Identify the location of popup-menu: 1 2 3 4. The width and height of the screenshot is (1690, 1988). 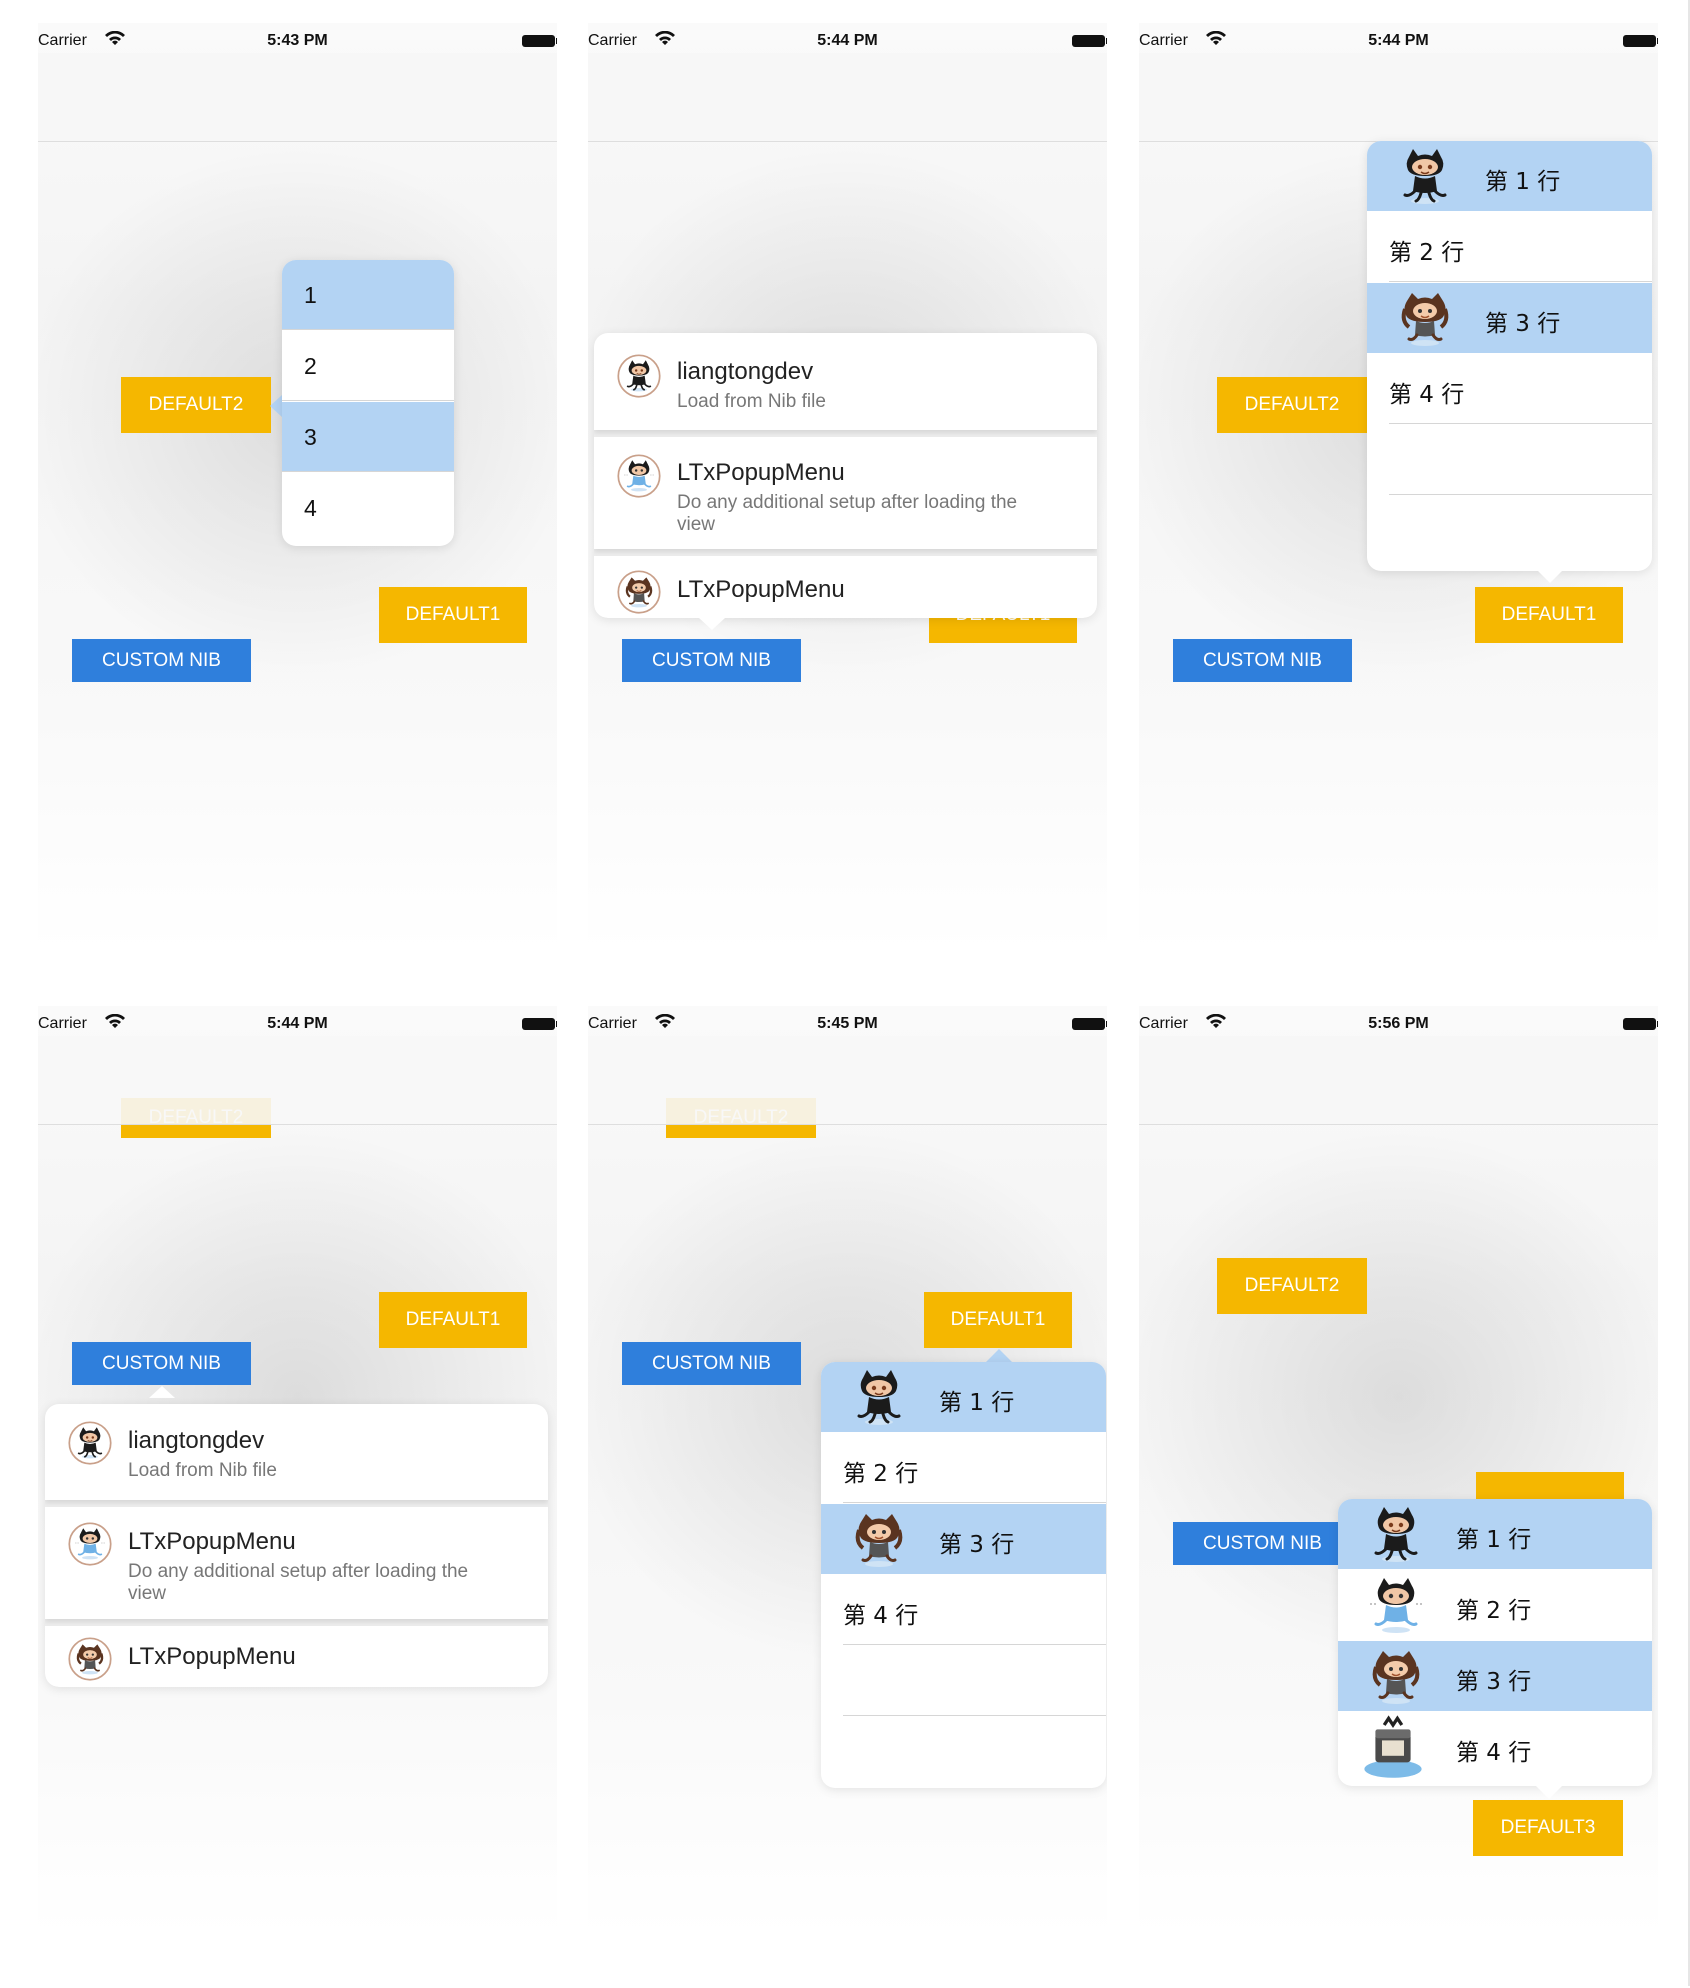
(368, 403).